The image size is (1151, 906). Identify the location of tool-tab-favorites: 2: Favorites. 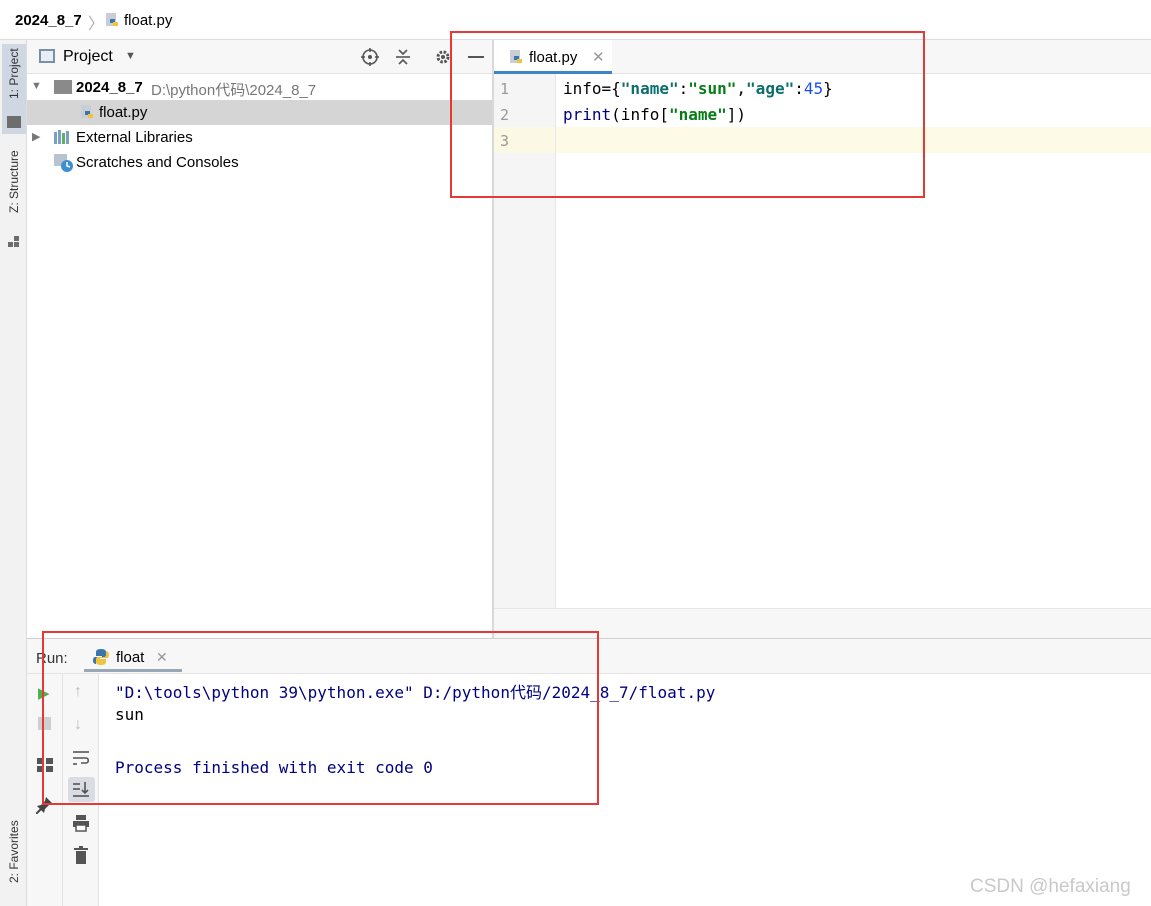
(14, 863).